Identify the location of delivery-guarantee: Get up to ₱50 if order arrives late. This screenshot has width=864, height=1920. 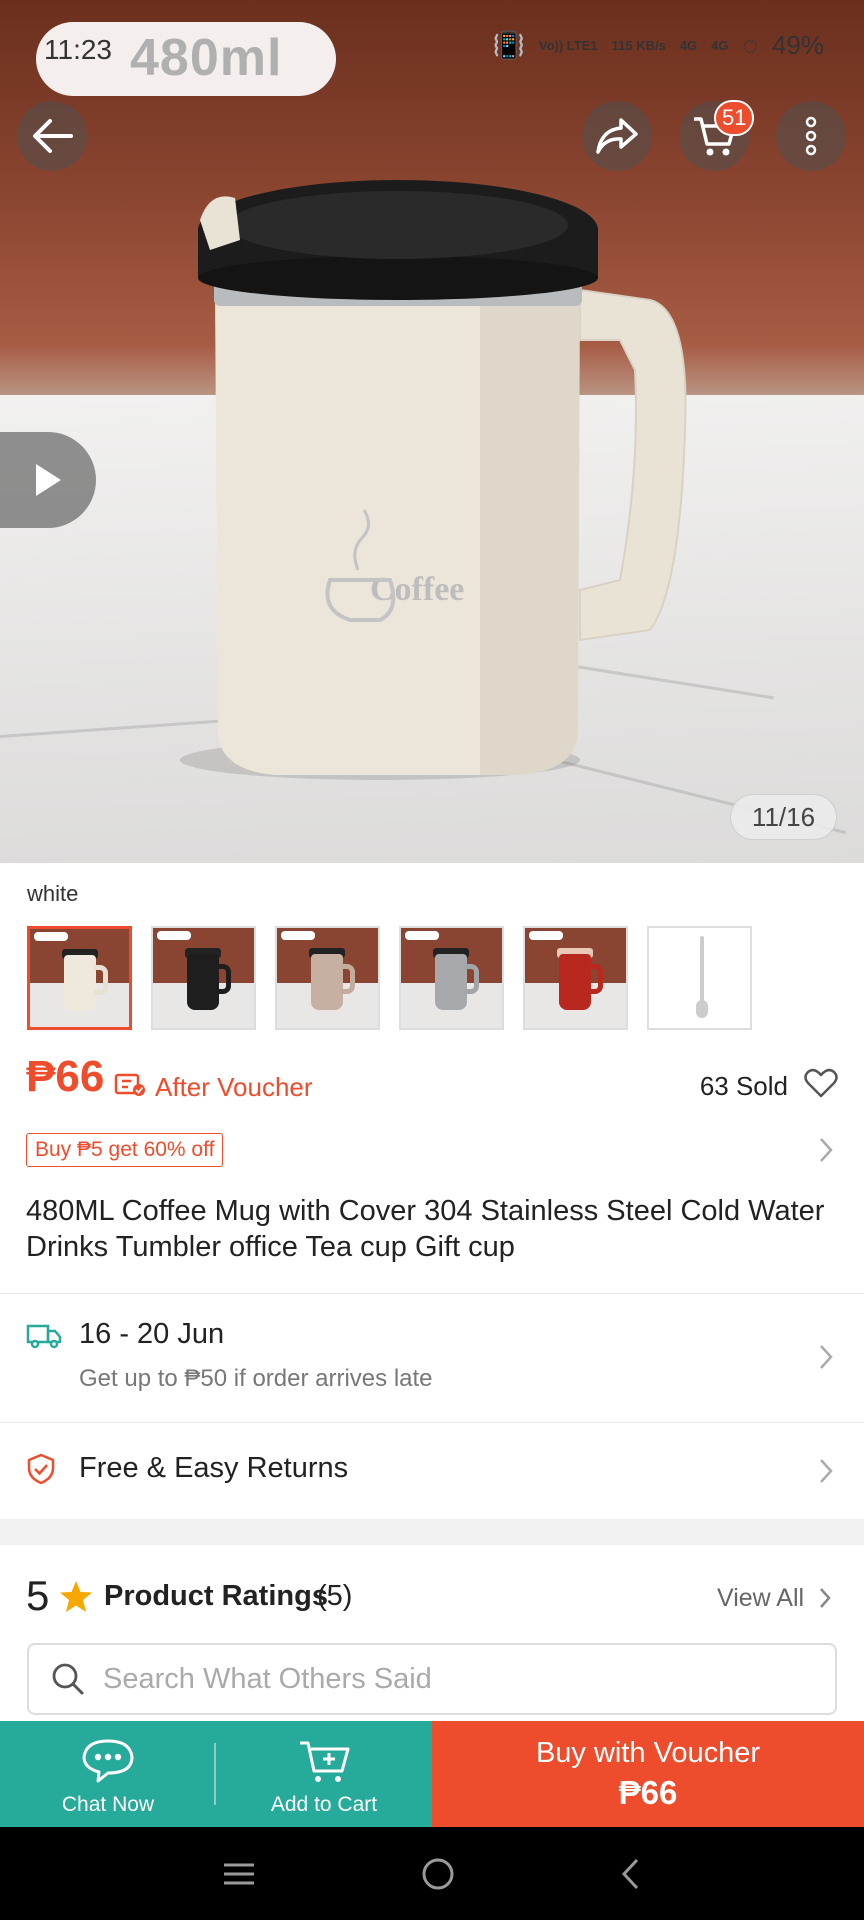
(256, 1378).